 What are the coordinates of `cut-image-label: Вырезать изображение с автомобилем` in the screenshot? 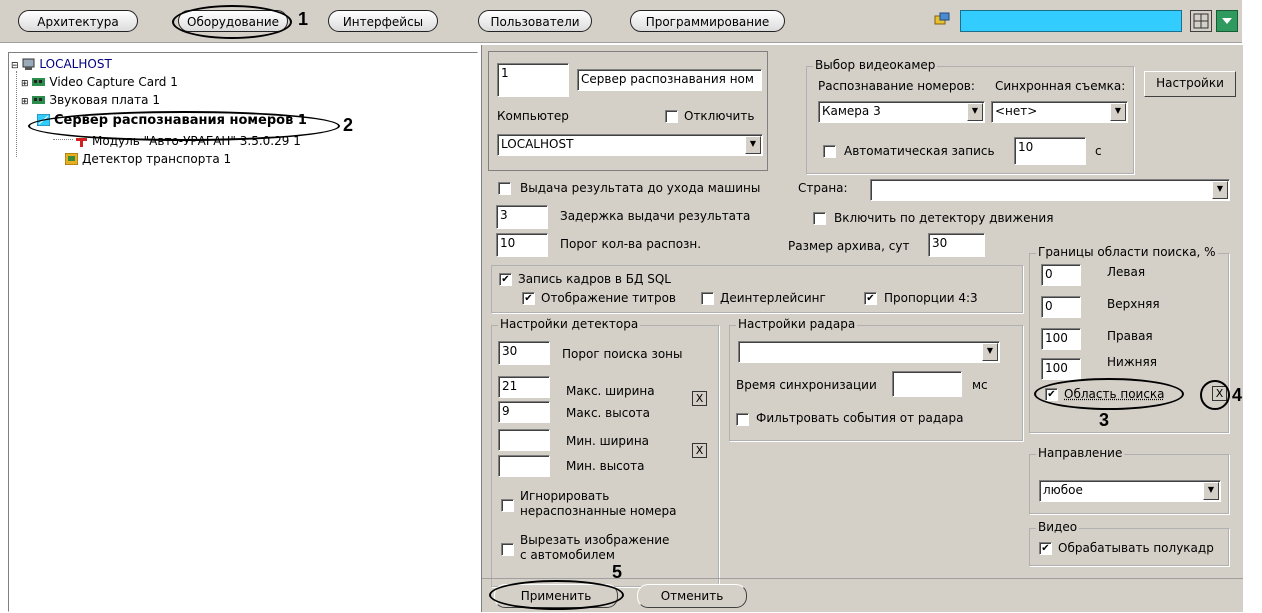 It's located at (595, 547).